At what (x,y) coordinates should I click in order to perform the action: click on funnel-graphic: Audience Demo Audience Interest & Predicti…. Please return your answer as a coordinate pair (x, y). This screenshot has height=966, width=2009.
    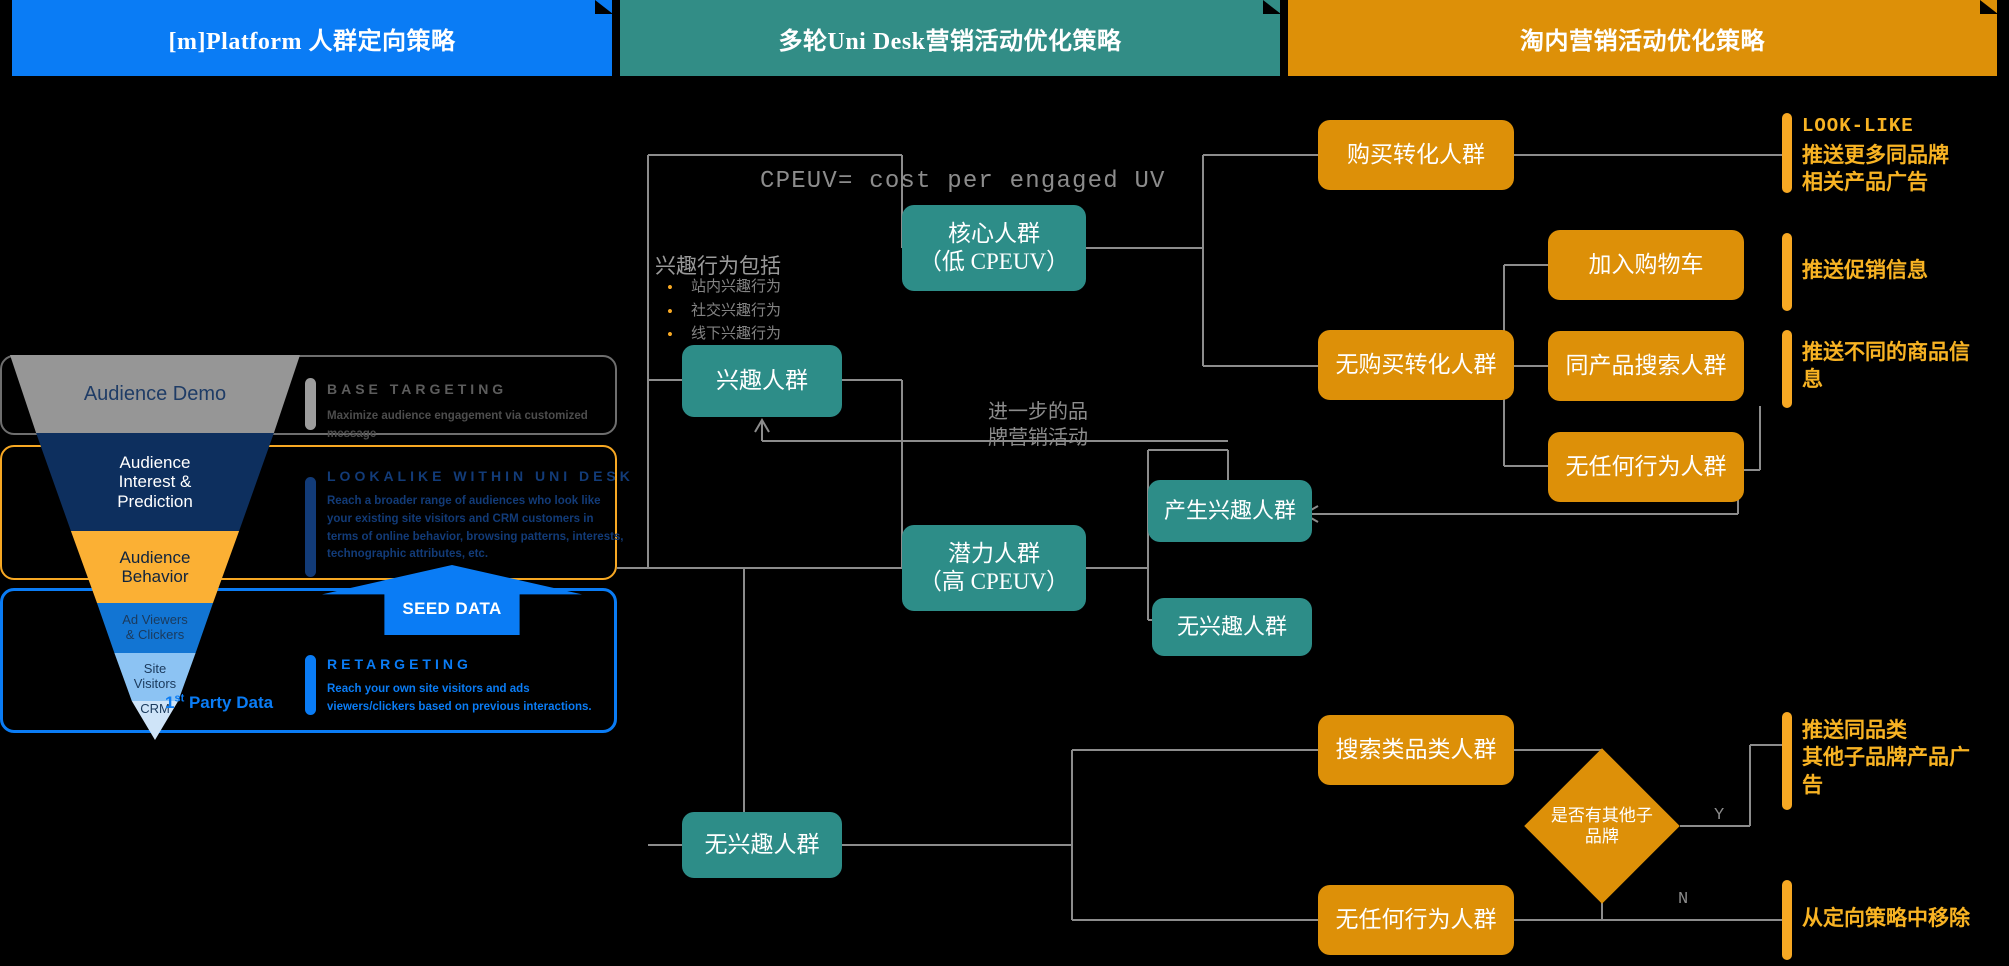
    Looking at the image, I should click on (155, 547).